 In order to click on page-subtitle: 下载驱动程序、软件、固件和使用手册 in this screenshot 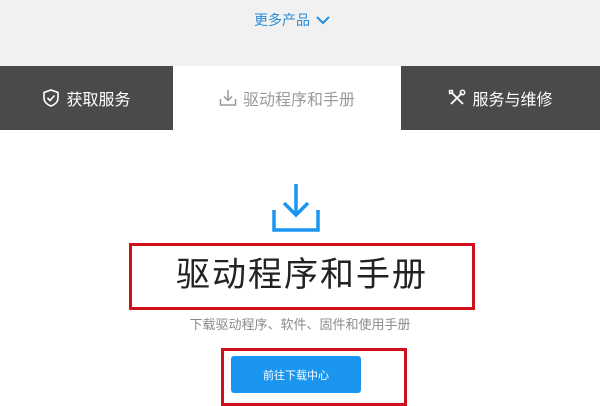, I will do `click(300, 325)`.